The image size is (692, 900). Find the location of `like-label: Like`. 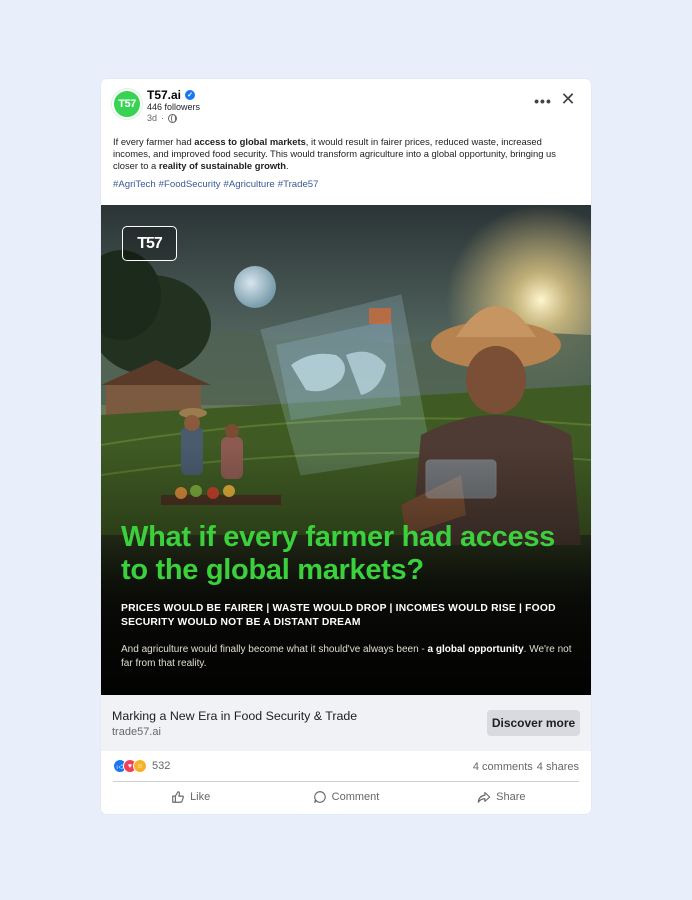

like-label: Like is located at coordinates (200, 797).